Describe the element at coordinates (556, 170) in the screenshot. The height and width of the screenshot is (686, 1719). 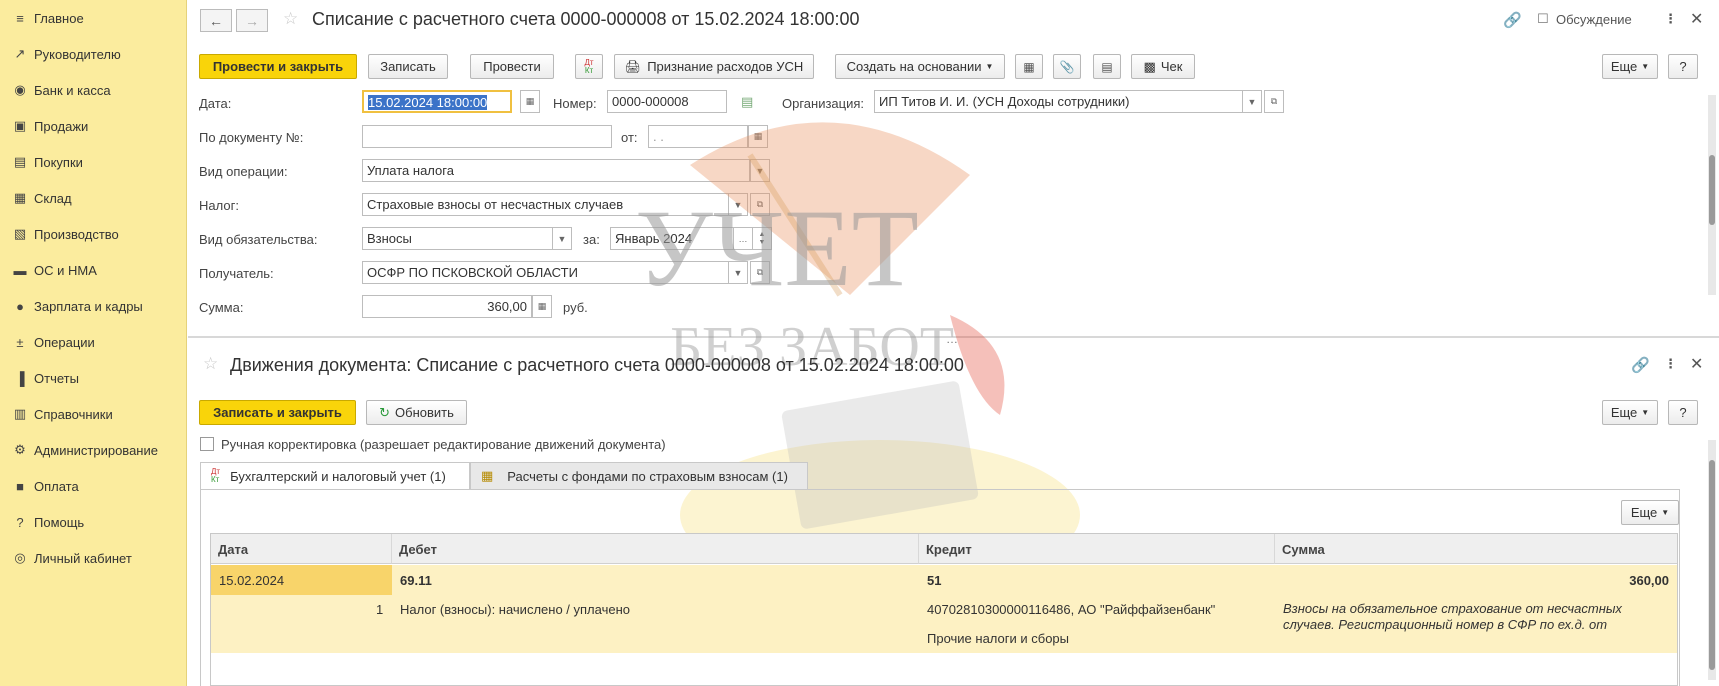
I see `operation-type-field: Уплата налога` at that location.